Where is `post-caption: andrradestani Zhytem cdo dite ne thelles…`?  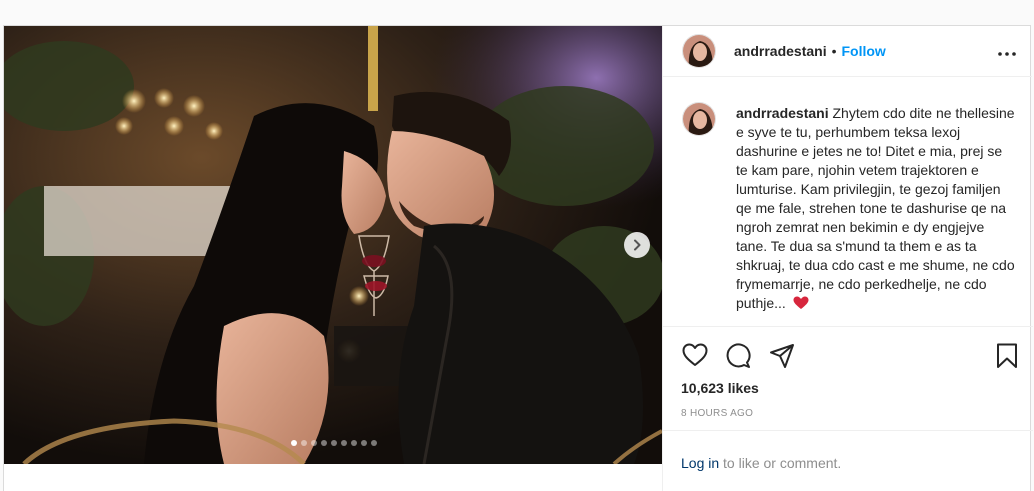 post-caption: andrradestani Zhytem cdo dite ne thelles… is located at coordinates (876, 209).